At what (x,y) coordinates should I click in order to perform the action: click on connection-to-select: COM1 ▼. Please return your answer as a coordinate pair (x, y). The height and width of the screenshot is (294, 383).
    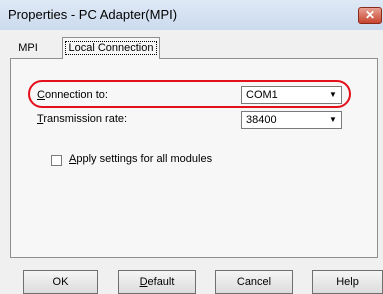
    Looking at the image, I should click on (291, 95).